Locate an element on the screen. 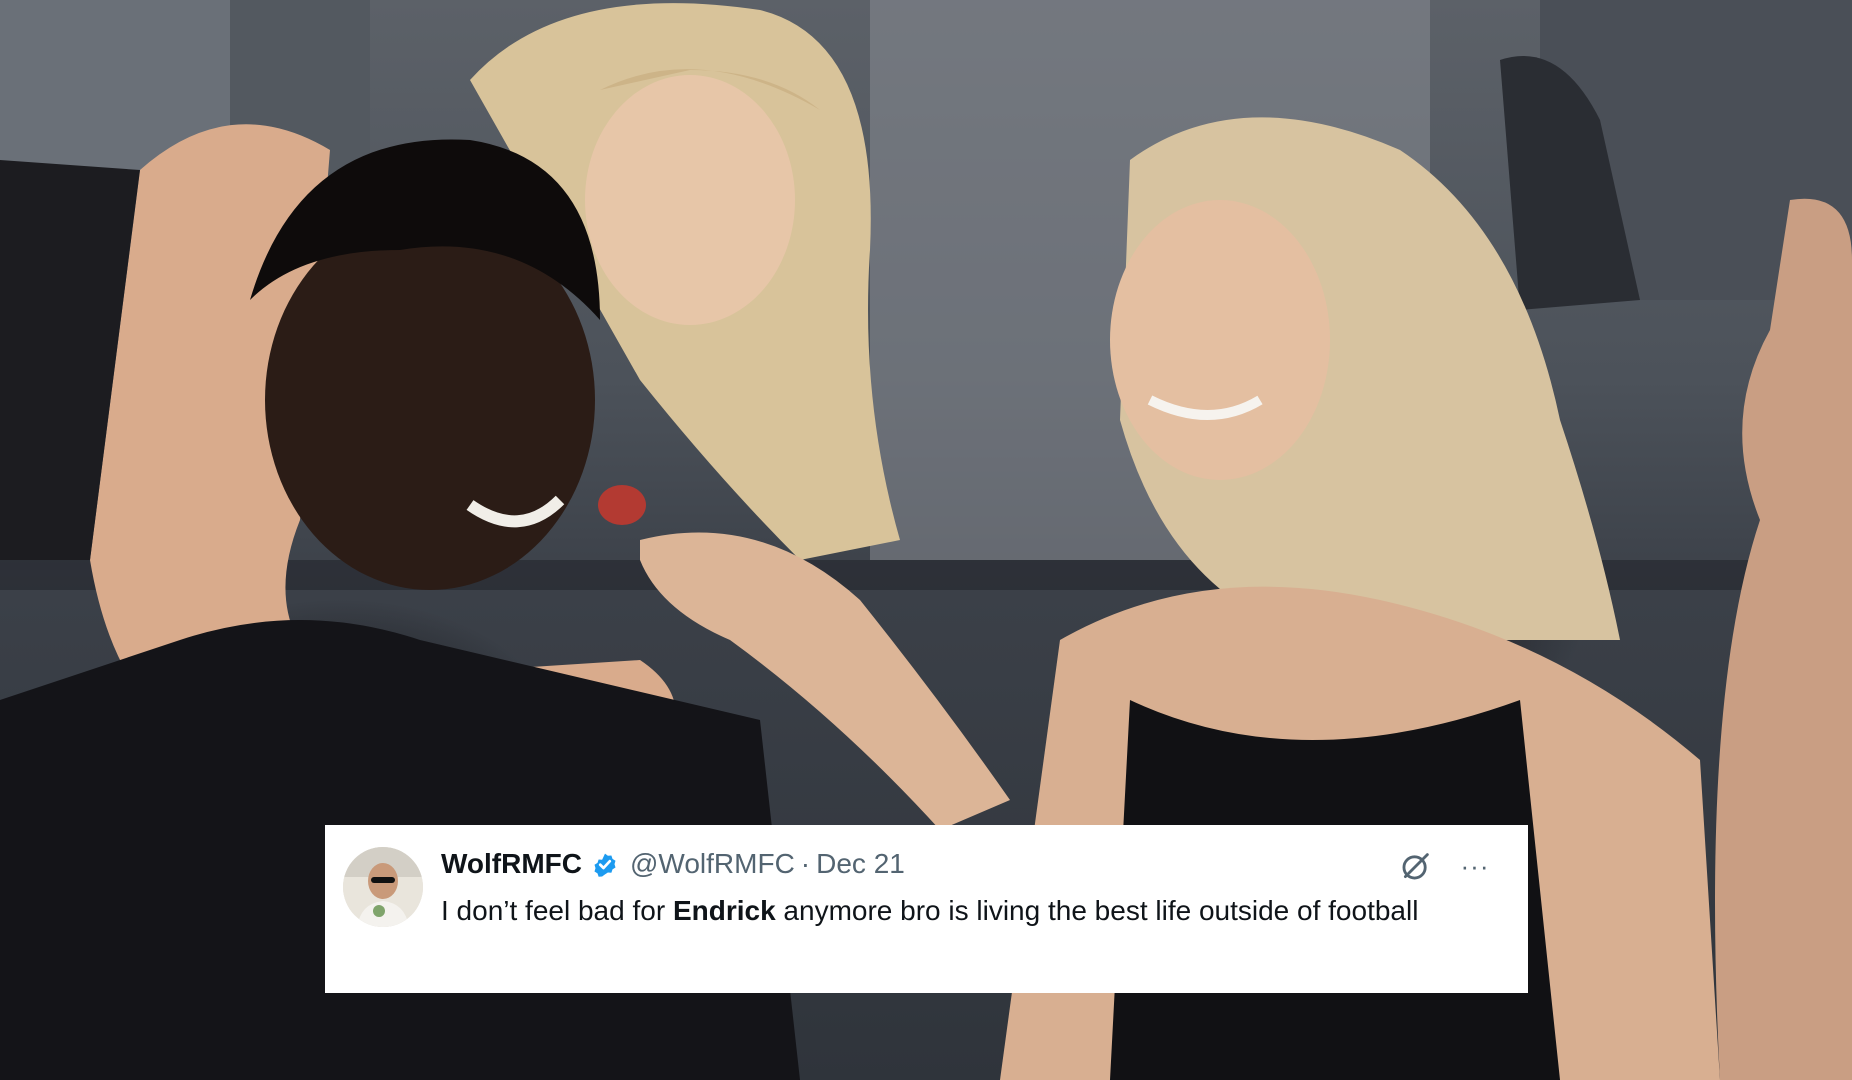 The width and height of the screenshot is (1852, 1080). tweet-text-before: I don’t feel bad for is located at coordinates (557, 910).